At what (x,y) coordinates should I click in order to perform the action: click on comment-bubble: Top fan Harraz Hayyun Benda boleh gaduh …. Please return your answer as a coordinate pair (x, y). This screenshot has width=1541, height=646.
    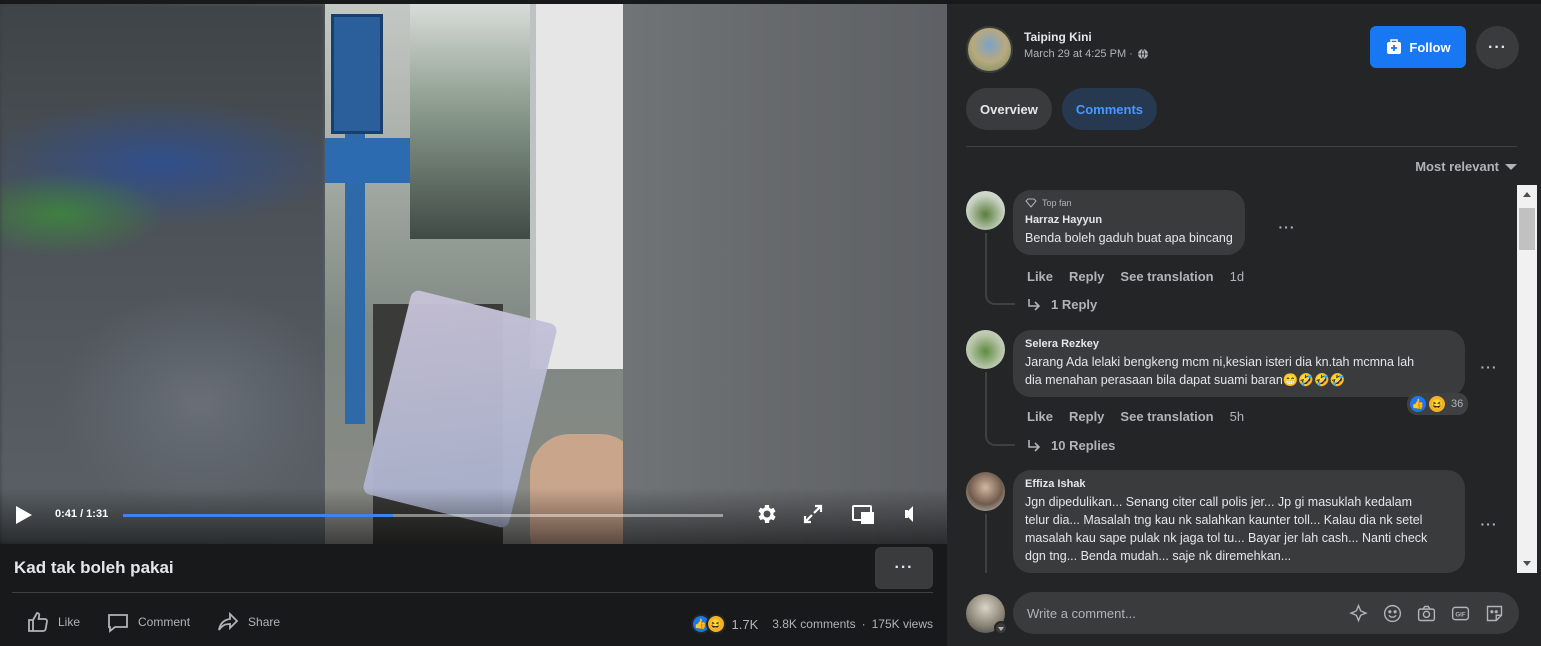
    Looking at the image, I should click on (1129, 222).